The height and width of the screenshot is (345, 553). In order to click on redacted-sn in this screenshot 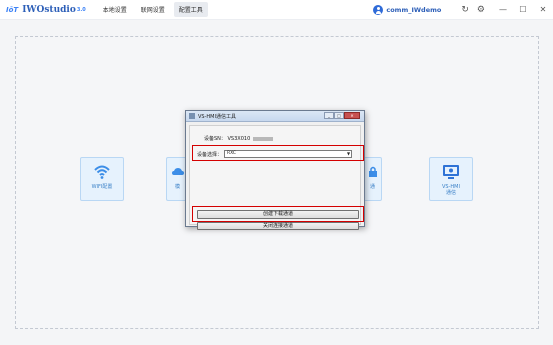, I will do `click(262, 138)`.